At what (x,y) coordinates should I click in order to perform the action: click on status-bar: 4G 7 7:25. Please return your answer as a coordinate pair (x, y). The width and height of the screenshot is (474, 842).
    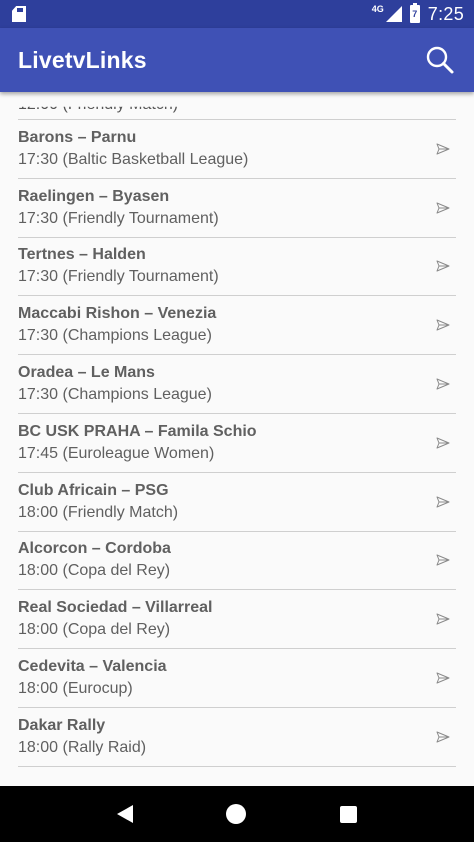
    Looking at the image, I should click on (237, 14).